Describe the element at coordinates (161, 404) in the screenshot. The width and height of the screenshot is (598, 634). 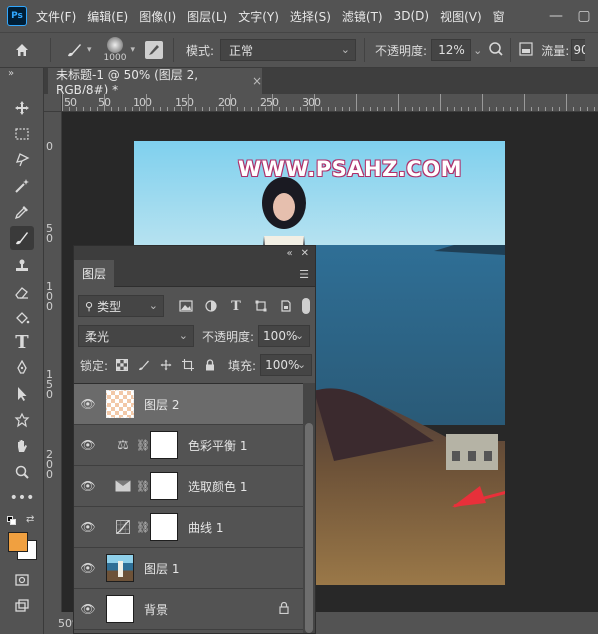
I see `layer-name: 图层 2` at that location.